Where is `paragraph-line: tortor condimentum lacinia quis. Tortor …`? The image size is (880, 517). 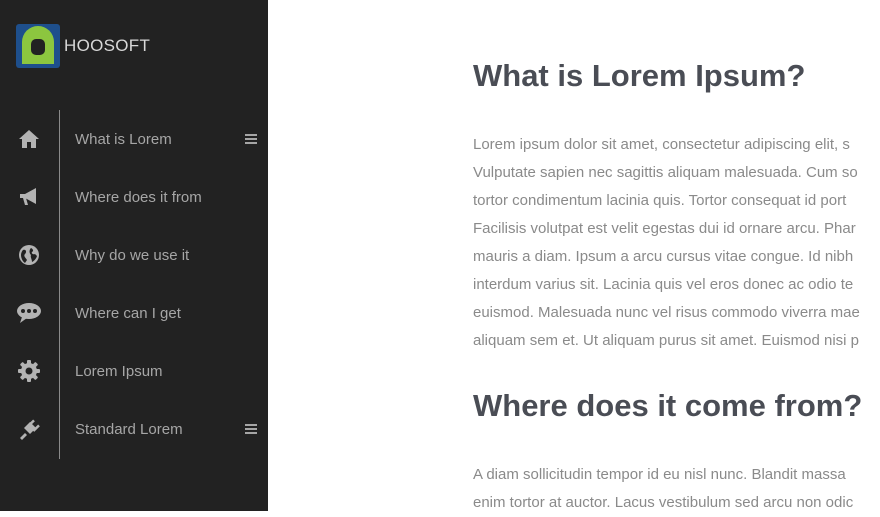
paragraph-line: tortor condimentum lacinia quis. Tortor … is located at coordinates (660, 200).